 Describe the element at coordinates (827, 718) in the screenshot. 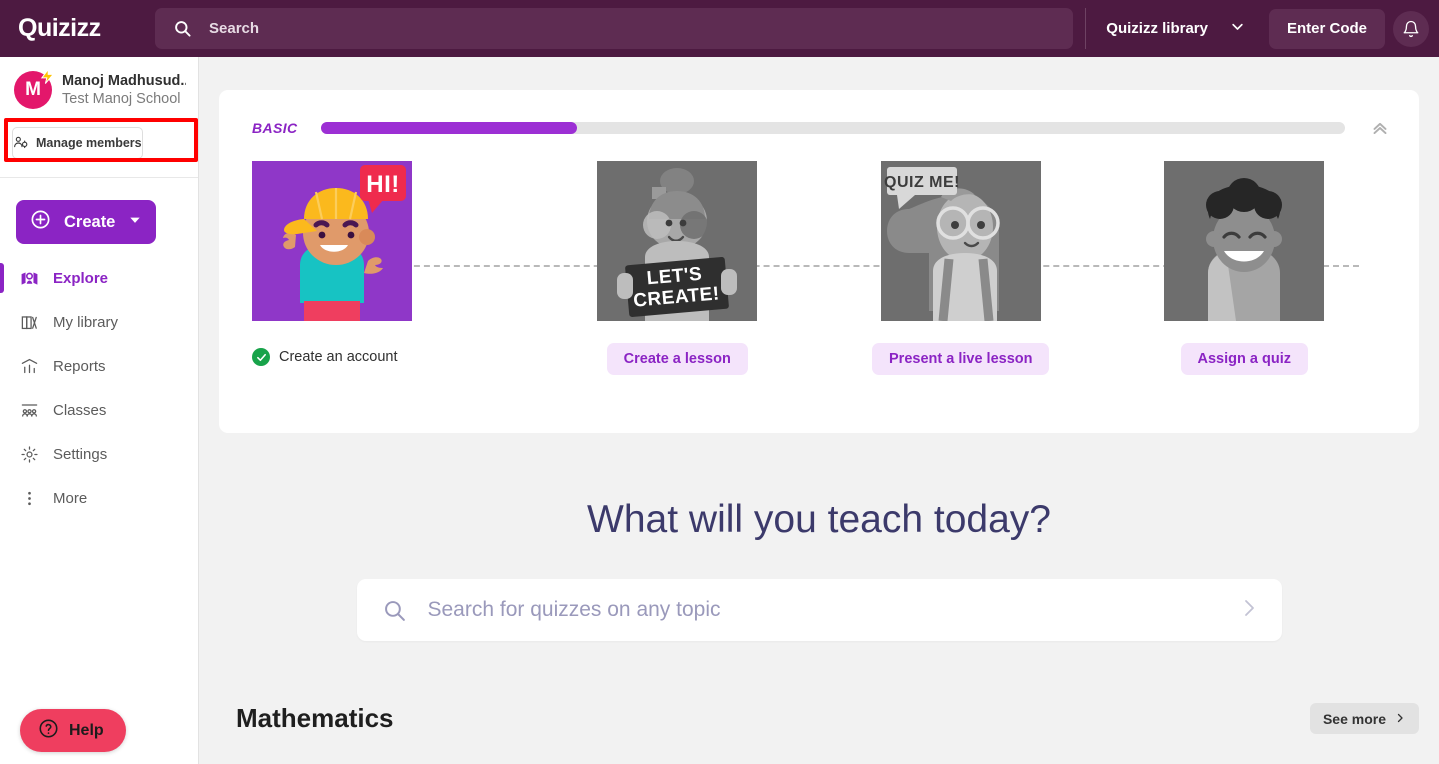

I see `subject-section-header: Mathematics See more` at that location.